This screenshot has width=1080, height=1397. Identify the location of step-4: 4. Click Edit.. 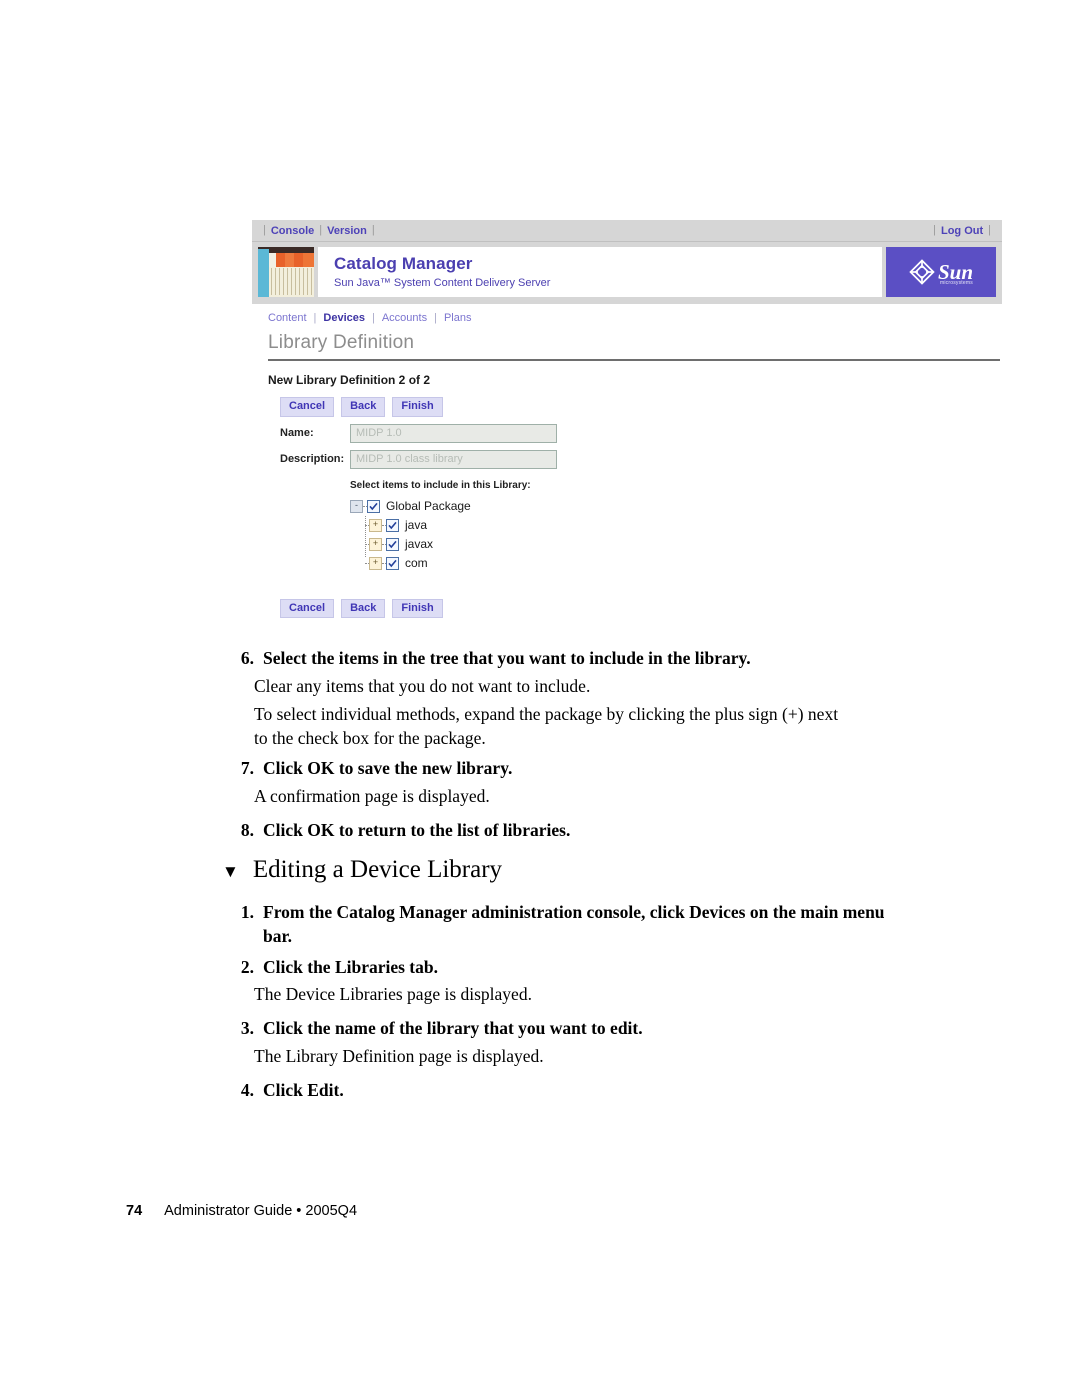
(574, 1090).